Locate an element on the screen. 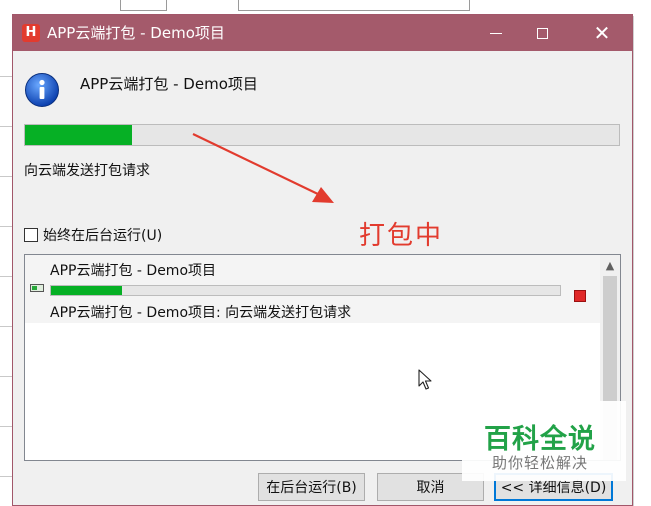 Image resolution: width=651 pixels, height=506 pixels. watermark-subtitle: 助你轻松解决 is located at coordinates (540, 463).